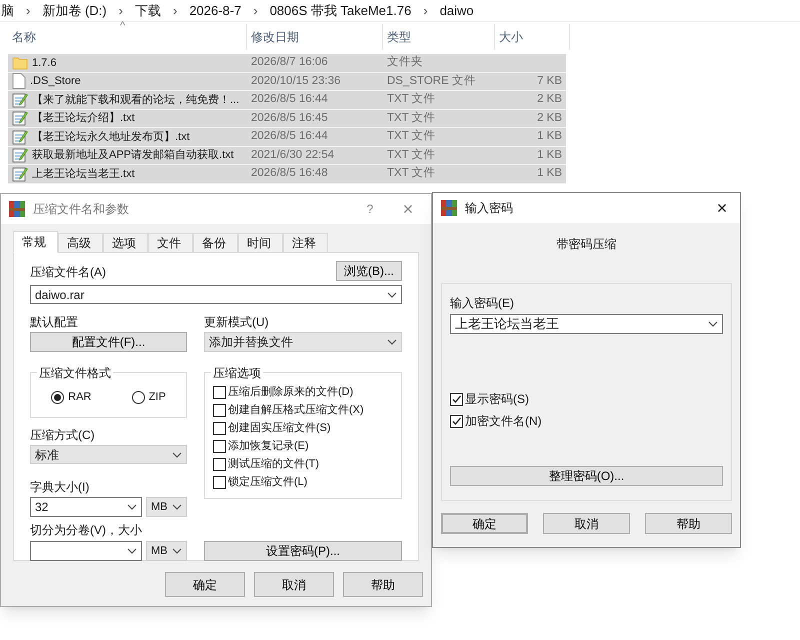 The image size is (800, 640). Describe the element at coordinates (341, 10) in the screenshot. I see `breadcrumb-item: 0806S 带我 TakeMe1.76` at that location.